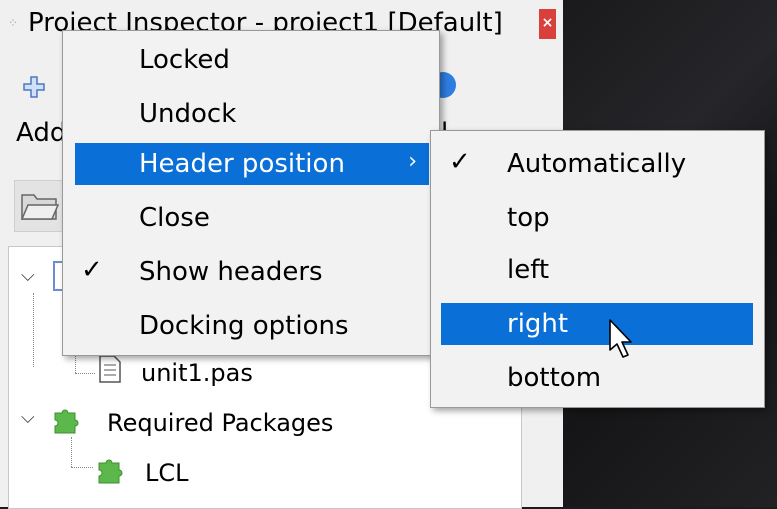 This screenshot has height=509, width=777. Describe the element at coordinates (597, 324) in the screenshot. I see `menu-item-right: right` at that location.